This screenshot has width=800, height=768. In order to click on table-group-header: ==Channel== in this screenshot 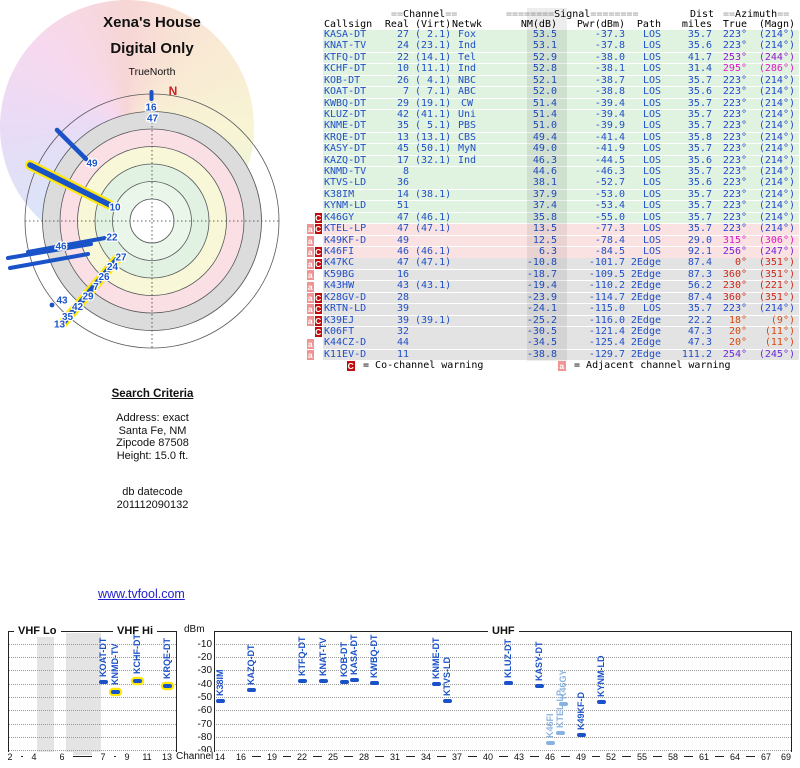, I will do `click(424, 14)`.